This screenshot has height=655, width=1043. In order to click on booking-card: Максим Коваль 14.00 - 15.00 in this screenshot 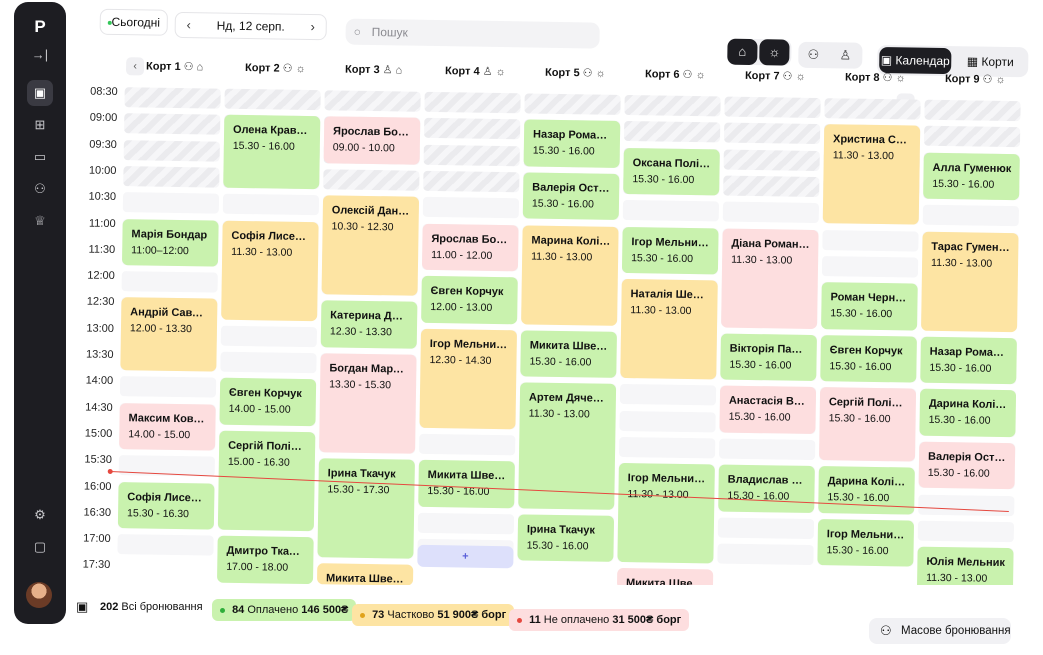, I will do `click(167, 426)`.